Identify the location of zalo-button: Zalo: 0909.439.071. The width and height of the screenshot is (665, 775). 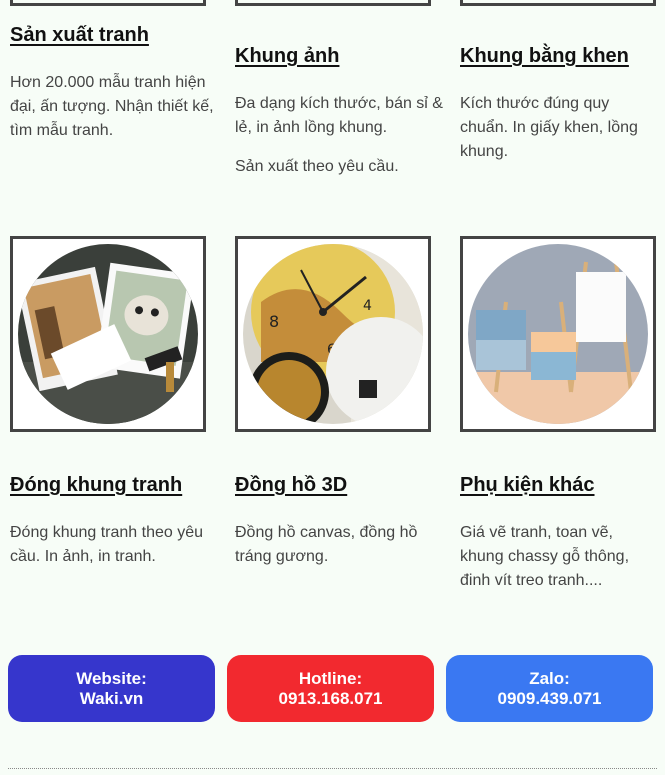
(549, 688).